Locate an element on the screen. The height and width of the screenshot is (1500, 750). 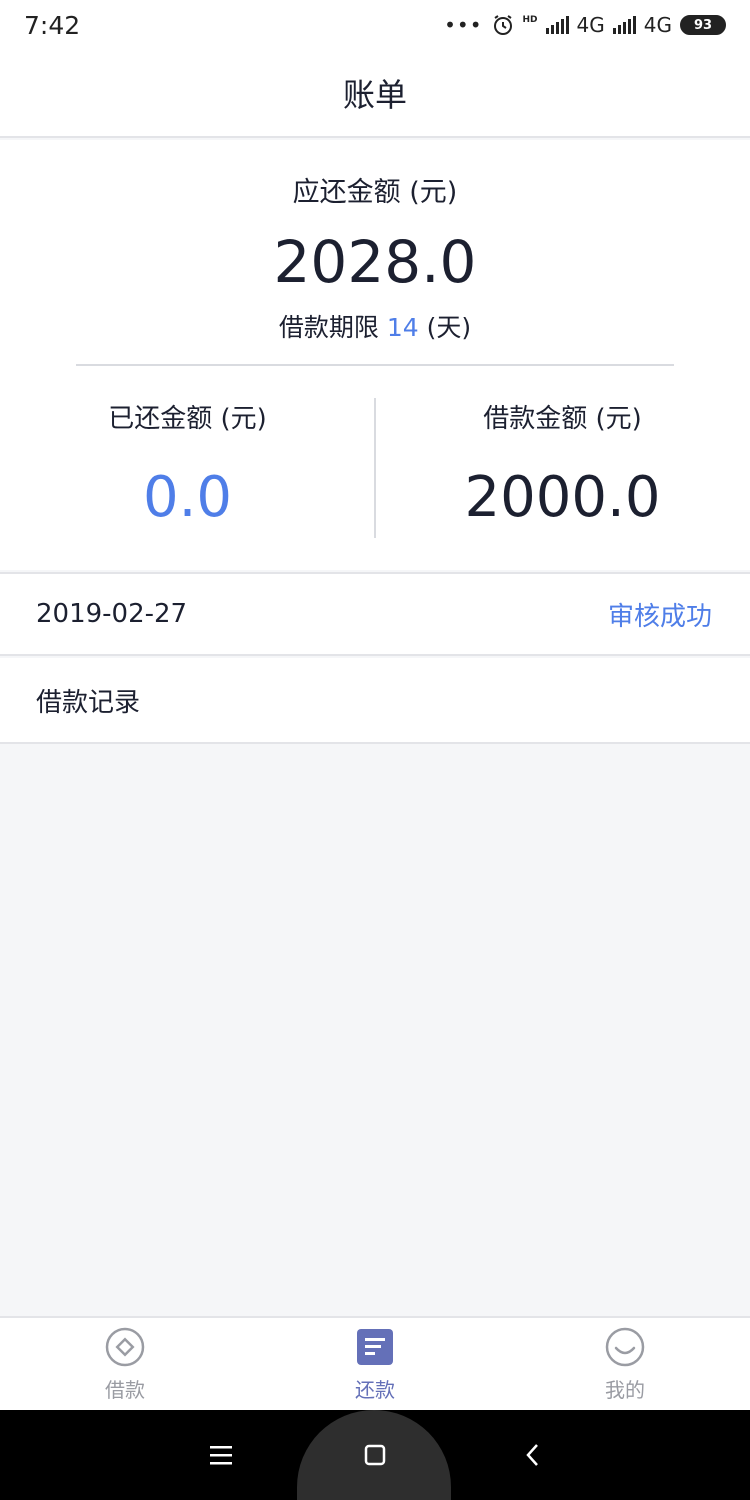
loan-amount-label: 借款金额 (元) is located at coordinates (562, 419).